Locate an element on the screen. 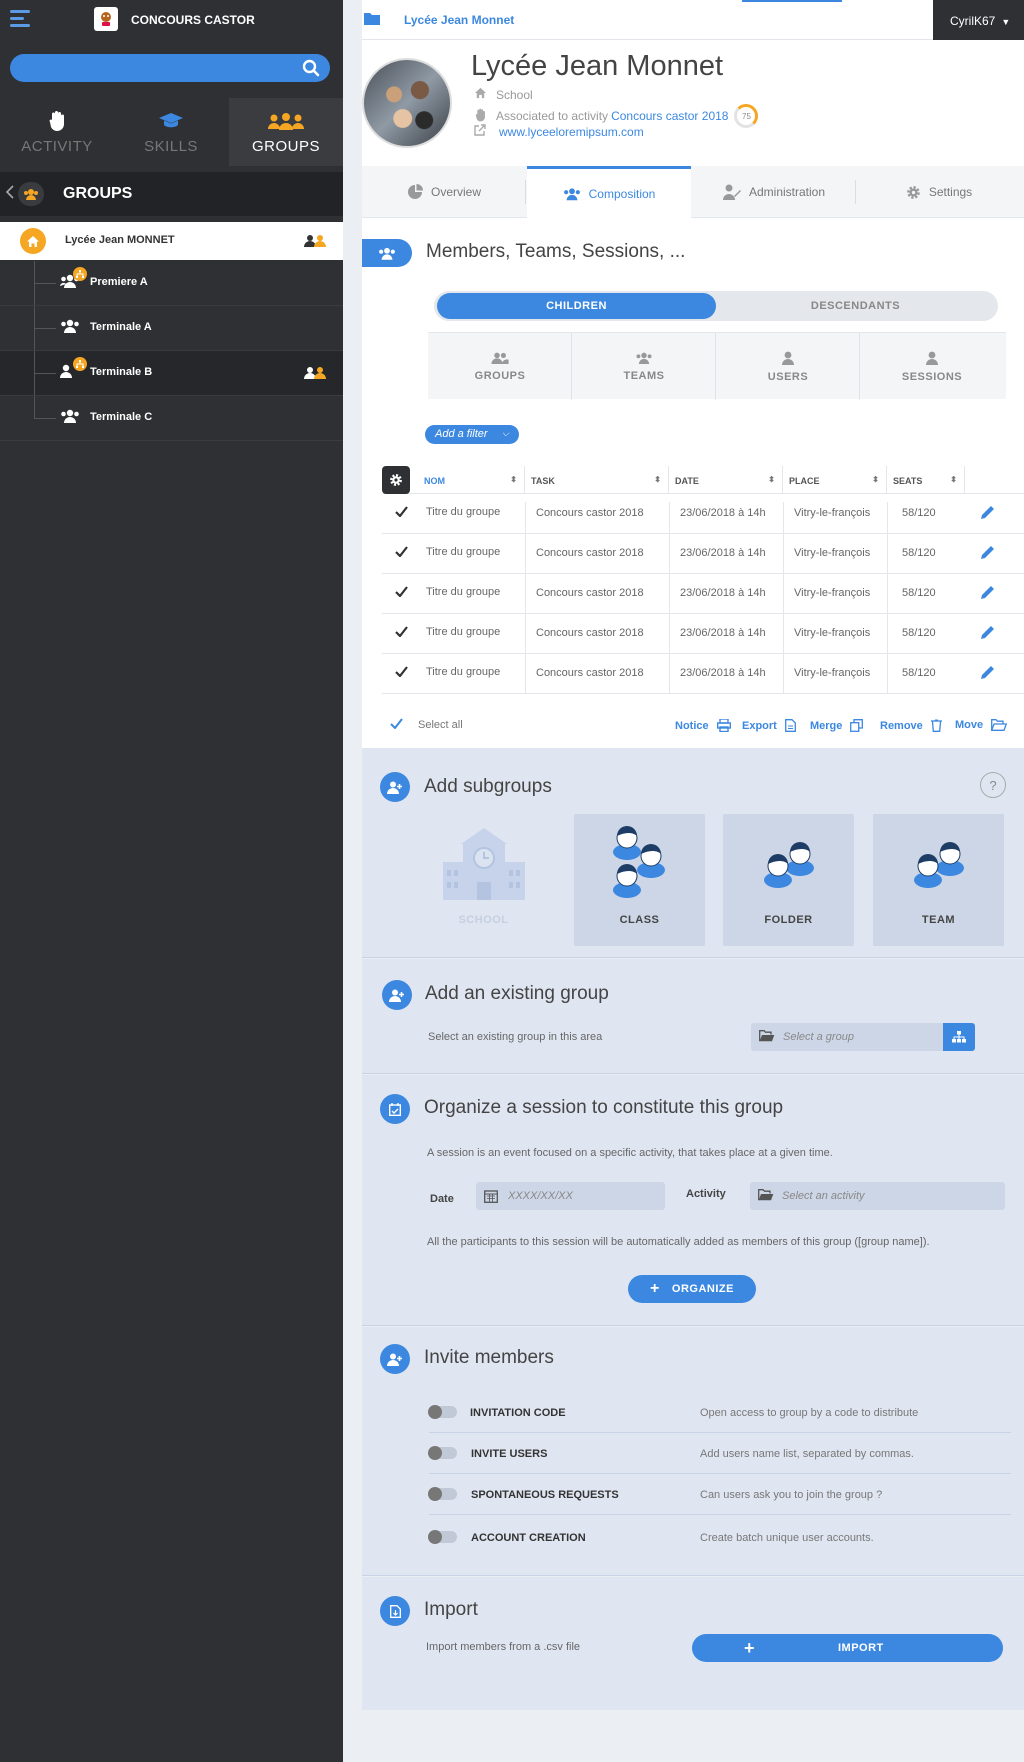 This screenshot has height=1762, width=1024. merge-button: Merge is located at coordinates (837, 725).